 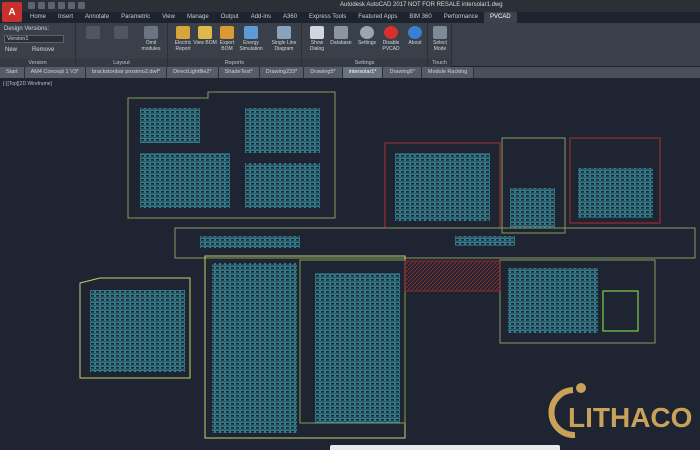 I want to click on version-dropdown: Version1, so click(x=34, y=39).